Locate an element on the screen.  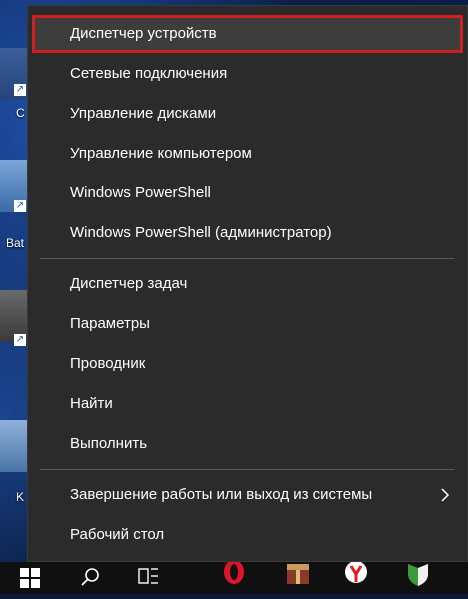
menu-item-task-manager: Диспетчер задач is located at coordinates (247, 284).